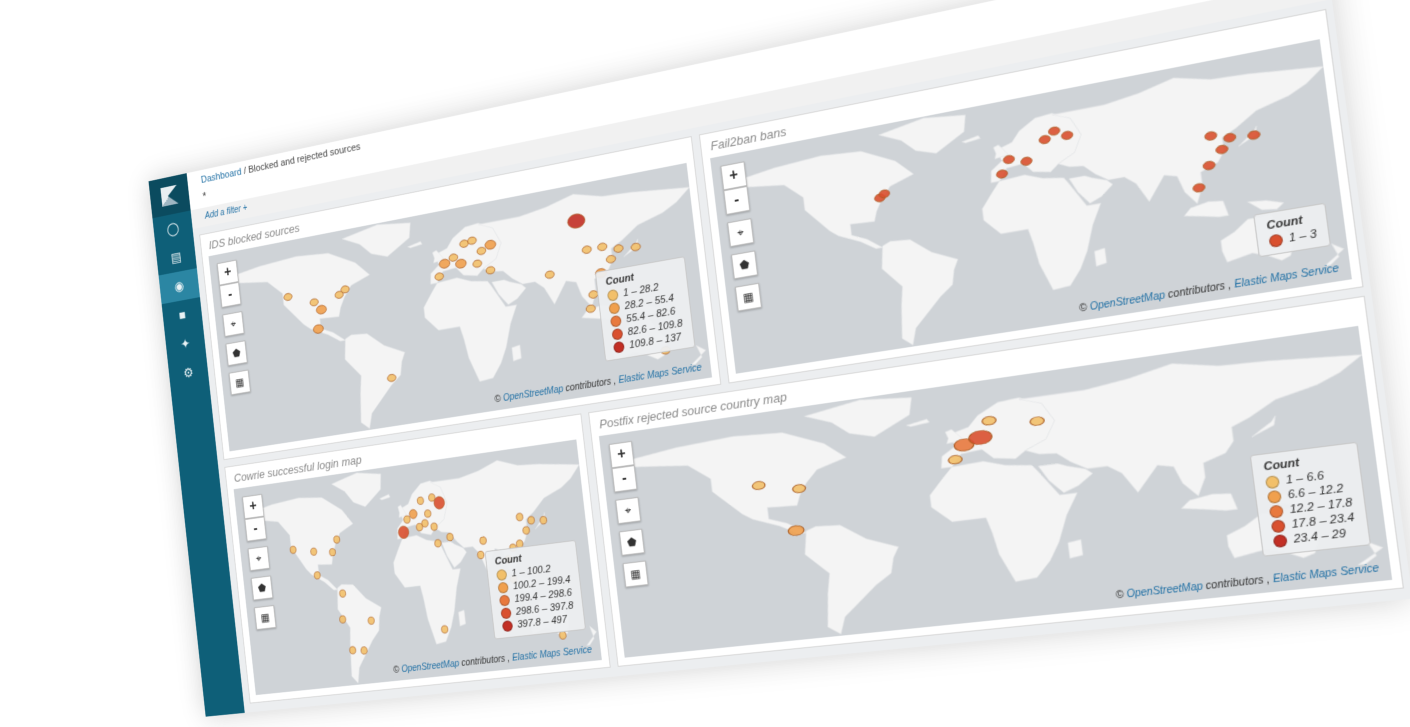  Describe the element at coordinates (245, 208) in the screenshot. I see `plus-icon: +` at that location.